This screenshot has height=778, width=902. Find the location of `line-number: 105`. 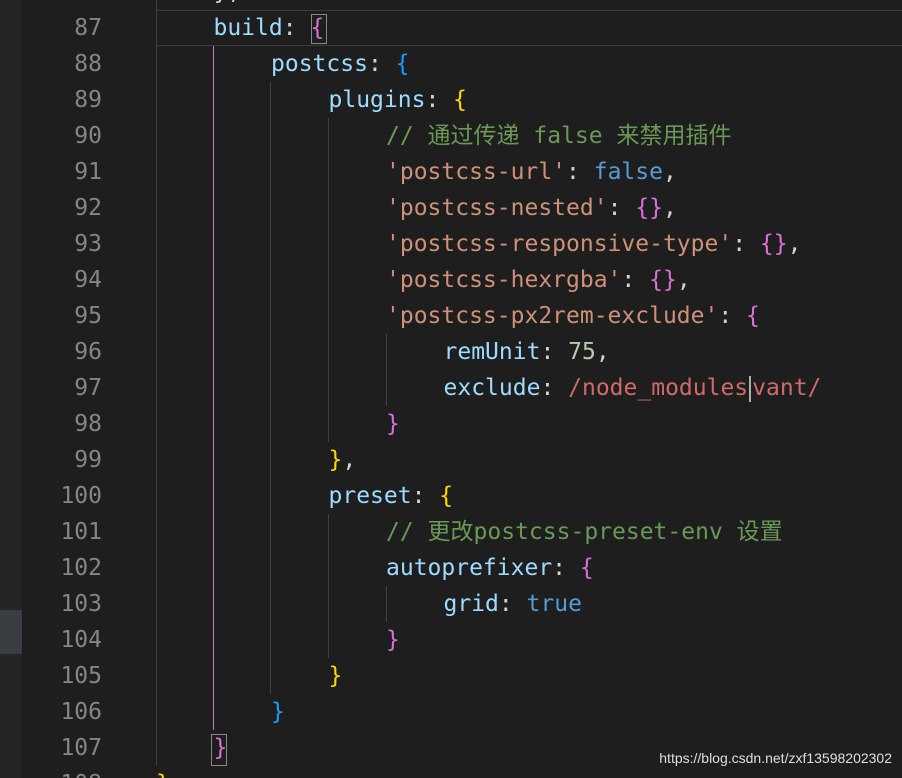

line-number: 105 is located at coordinates (81, 676).